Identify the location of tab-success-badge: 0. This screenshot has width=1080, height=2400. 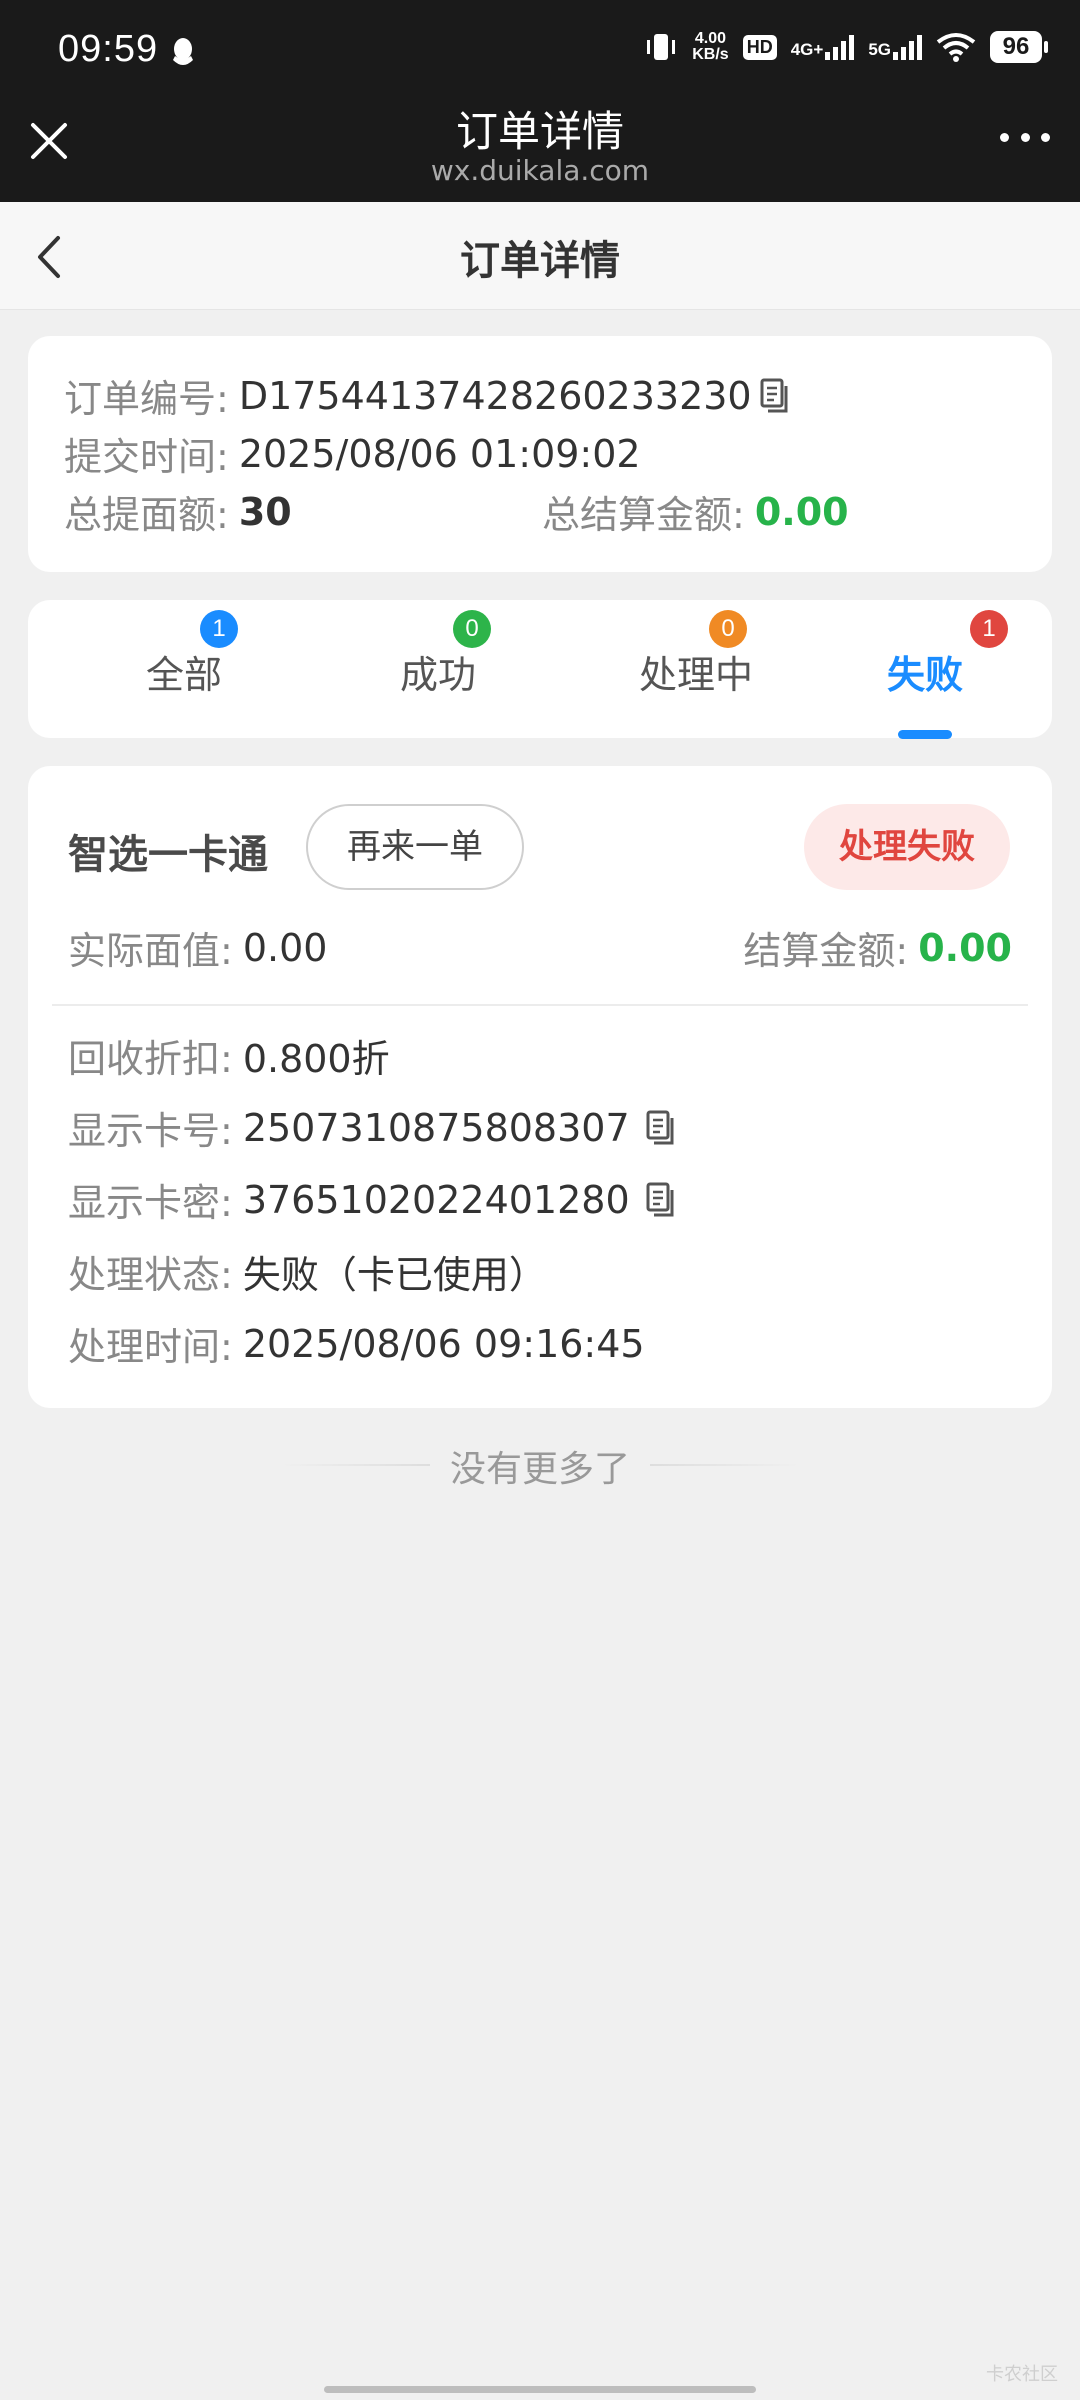
(472, 629).